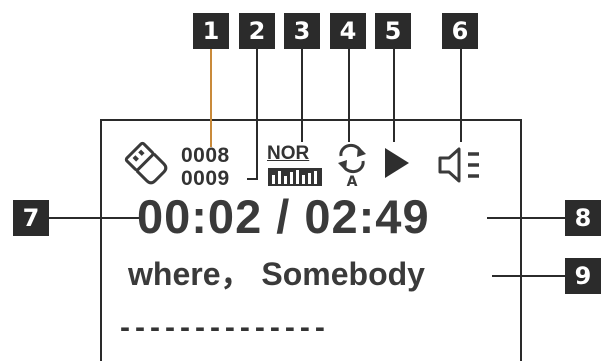  Describe the element at coordinates (393, 31) in the screenshot. I see `callout-5: 5` at that location.